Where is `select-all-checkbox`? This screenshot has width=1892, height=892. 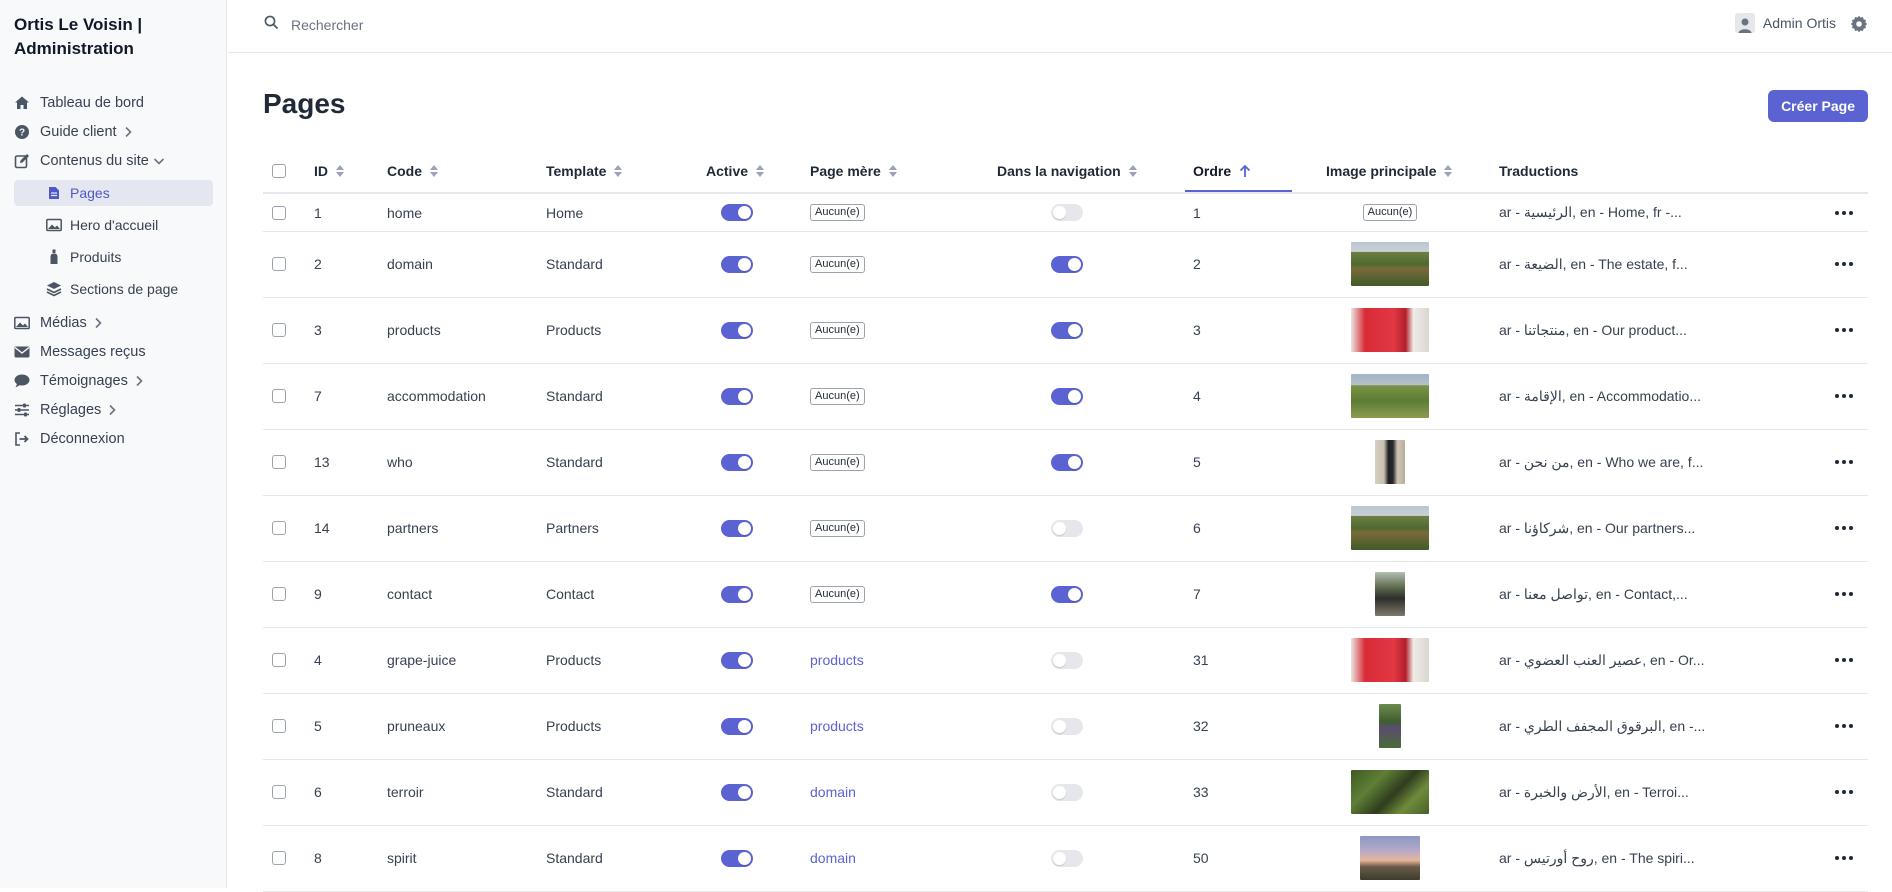 select-all-checkbox is located at coordinates (279, 170).